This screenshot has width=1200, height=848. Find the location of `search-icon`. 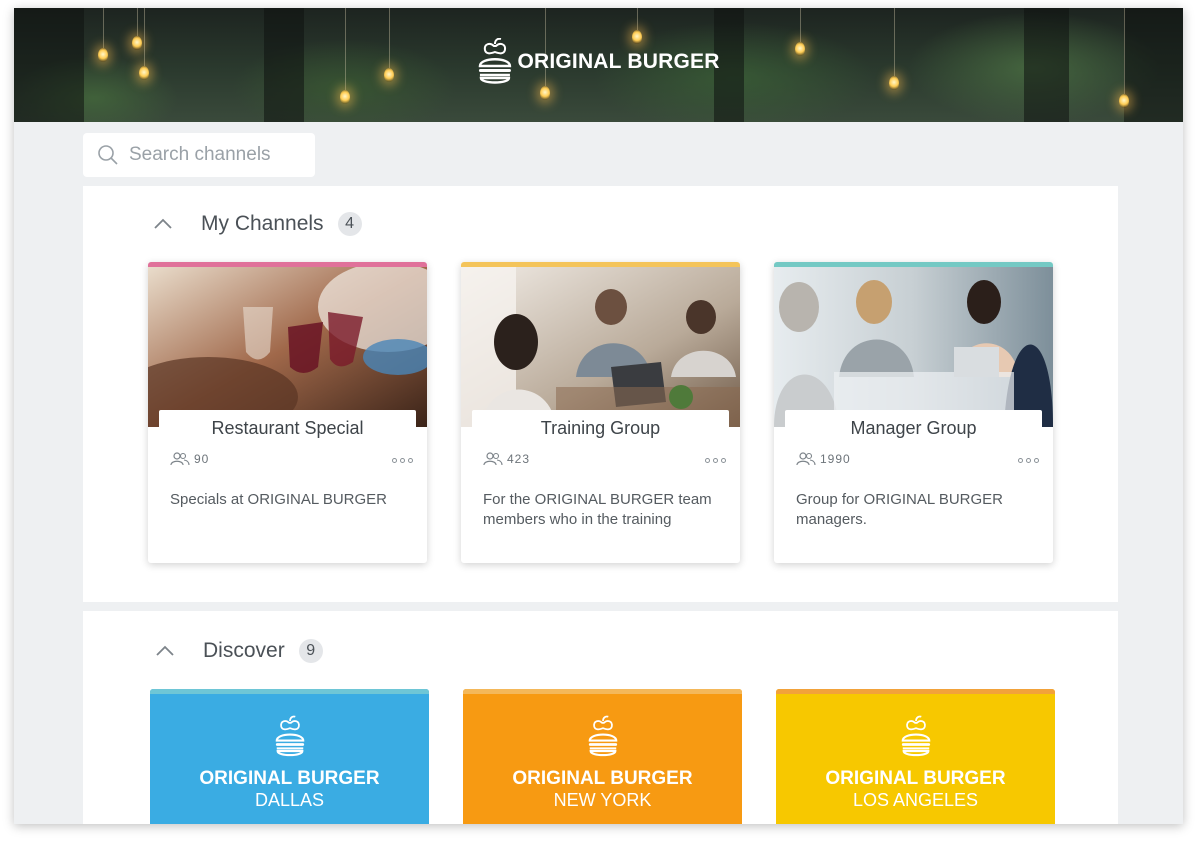

search-icon is located at coordinates (108, 155).